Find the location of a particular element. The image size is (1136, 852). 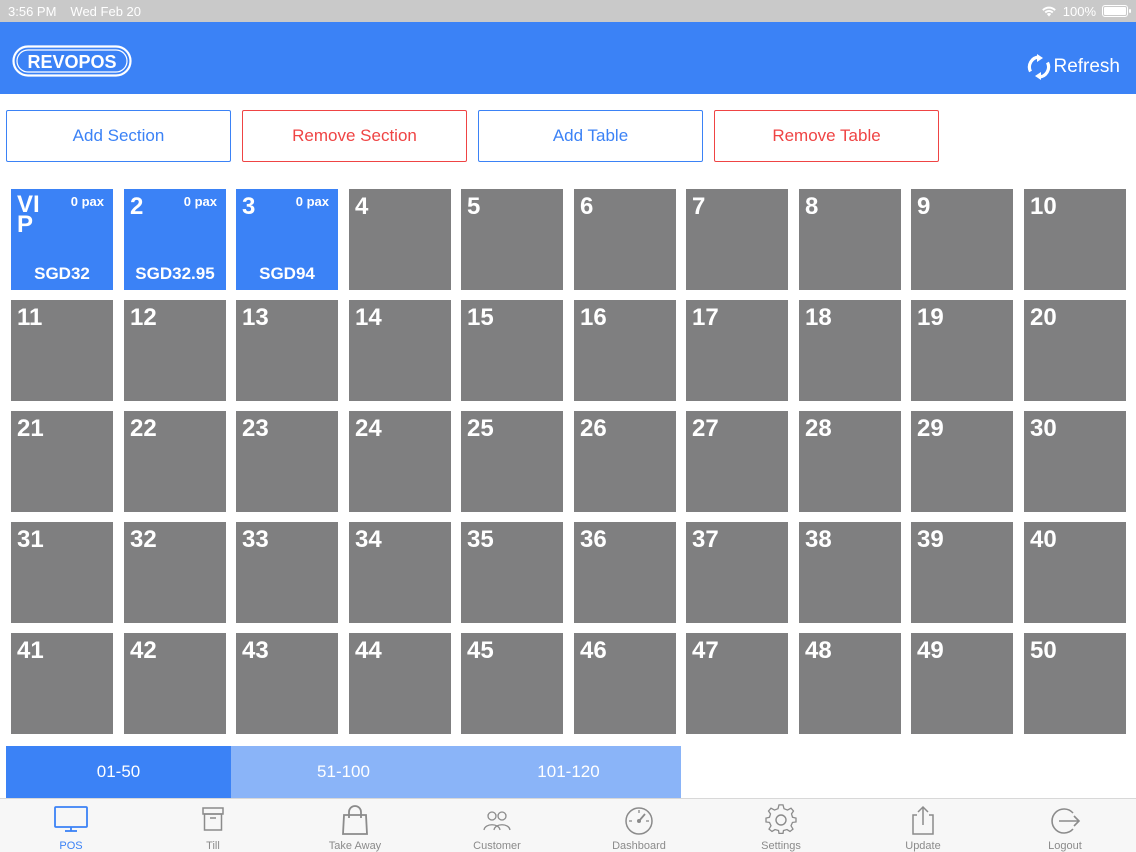

table-tile: 45 is located at coordinates (512, 683).